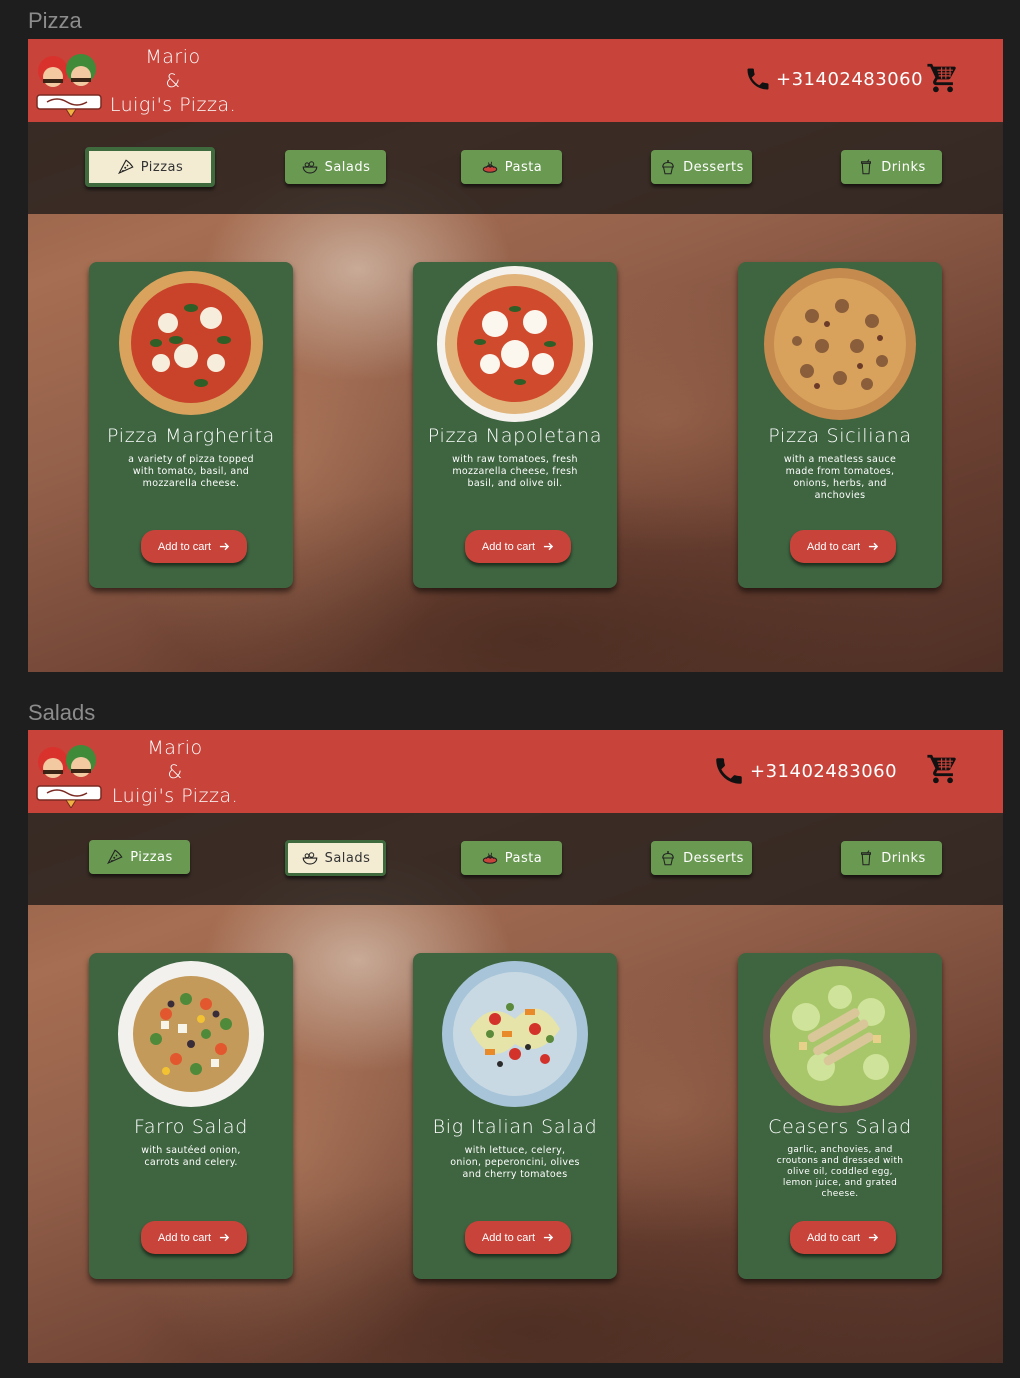 Image resolution: width=1020 pixels, height=1378 pixels. I want to click on product-title: Pizza Margherita, so click(191, 436).